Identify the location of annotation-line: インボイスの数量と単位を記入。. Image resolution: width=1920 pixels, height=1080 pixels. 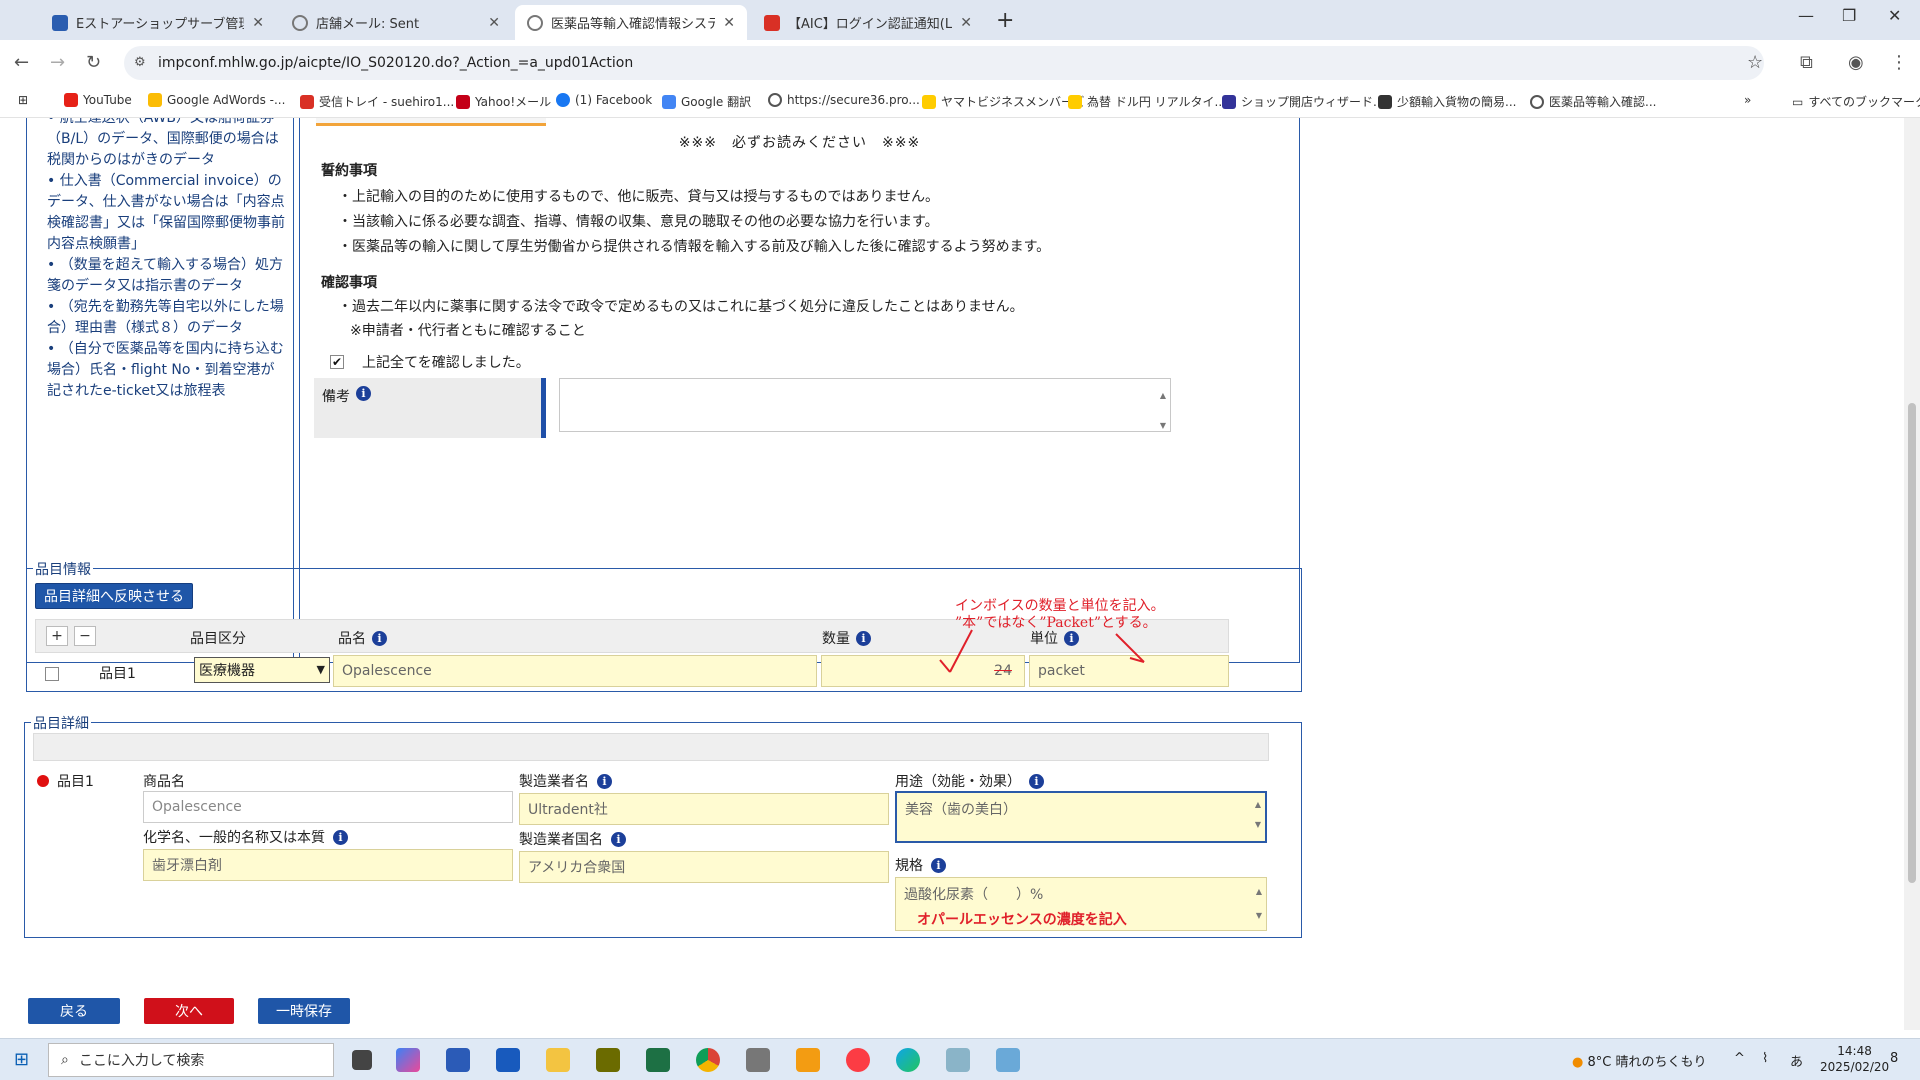
(1060, 606).